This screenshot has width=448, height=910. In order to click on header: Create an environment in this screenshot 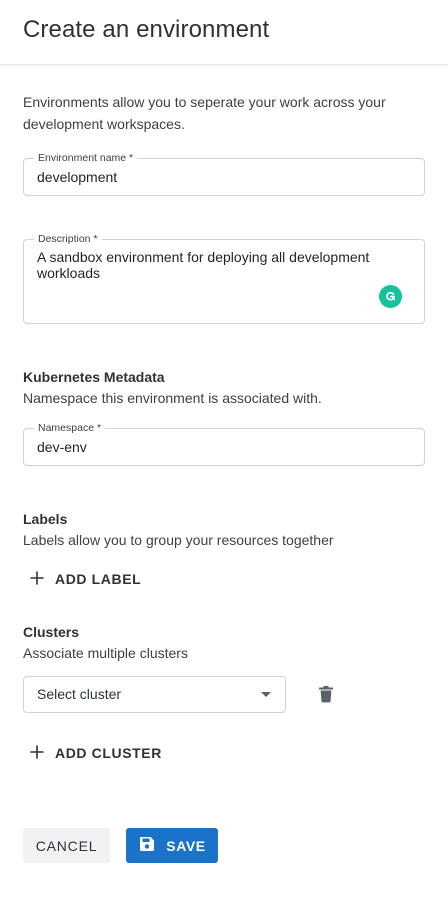, I will do `click(224, 32)`.